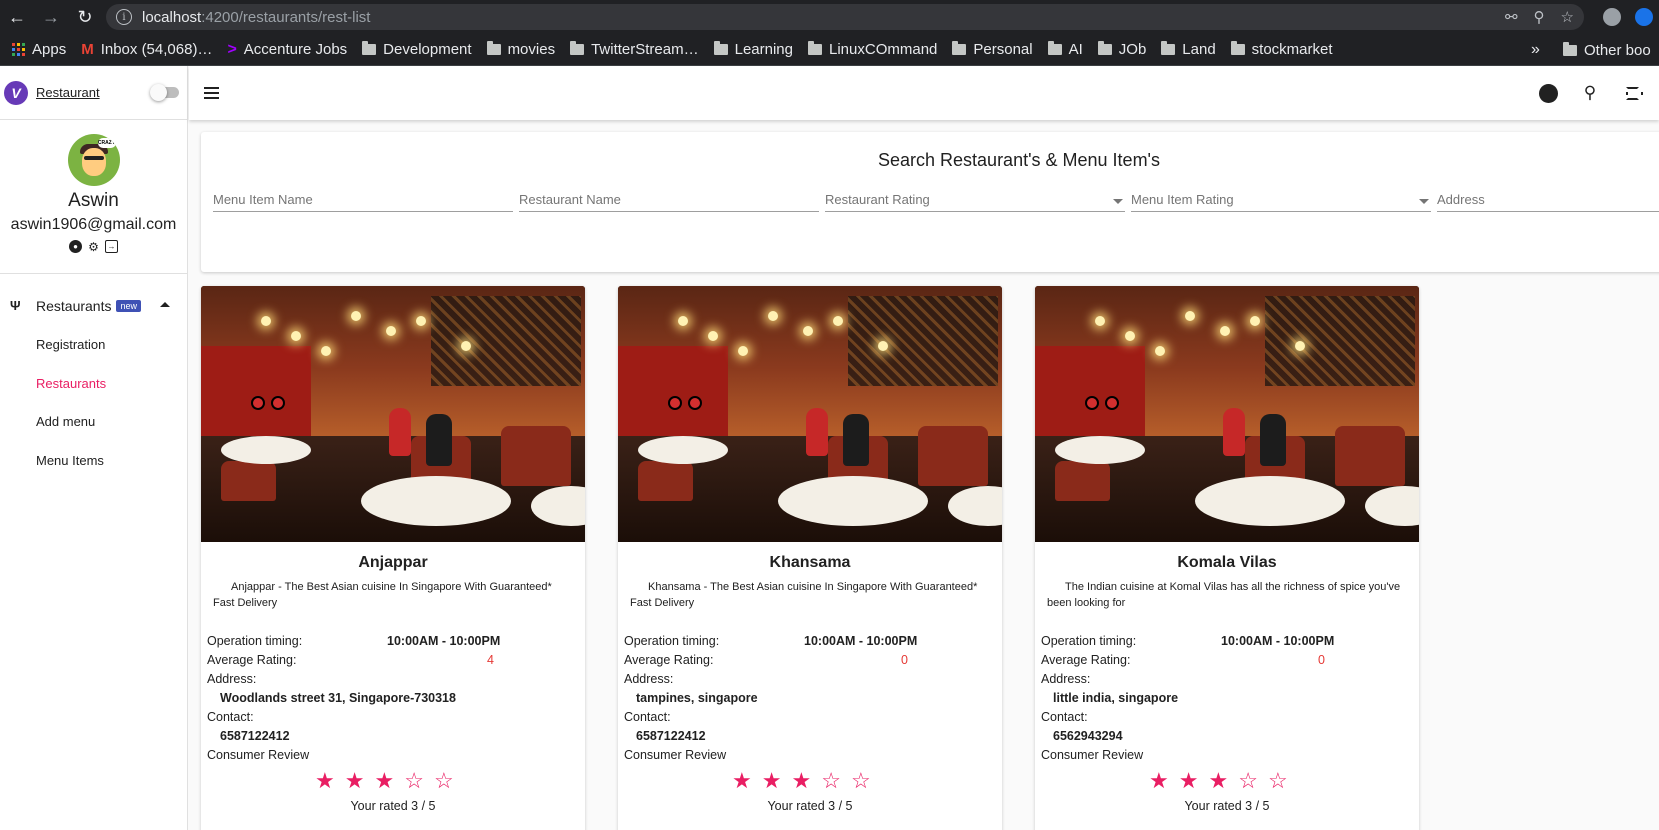  I want to click on brand-link: Restaurant, so click(68, 92).